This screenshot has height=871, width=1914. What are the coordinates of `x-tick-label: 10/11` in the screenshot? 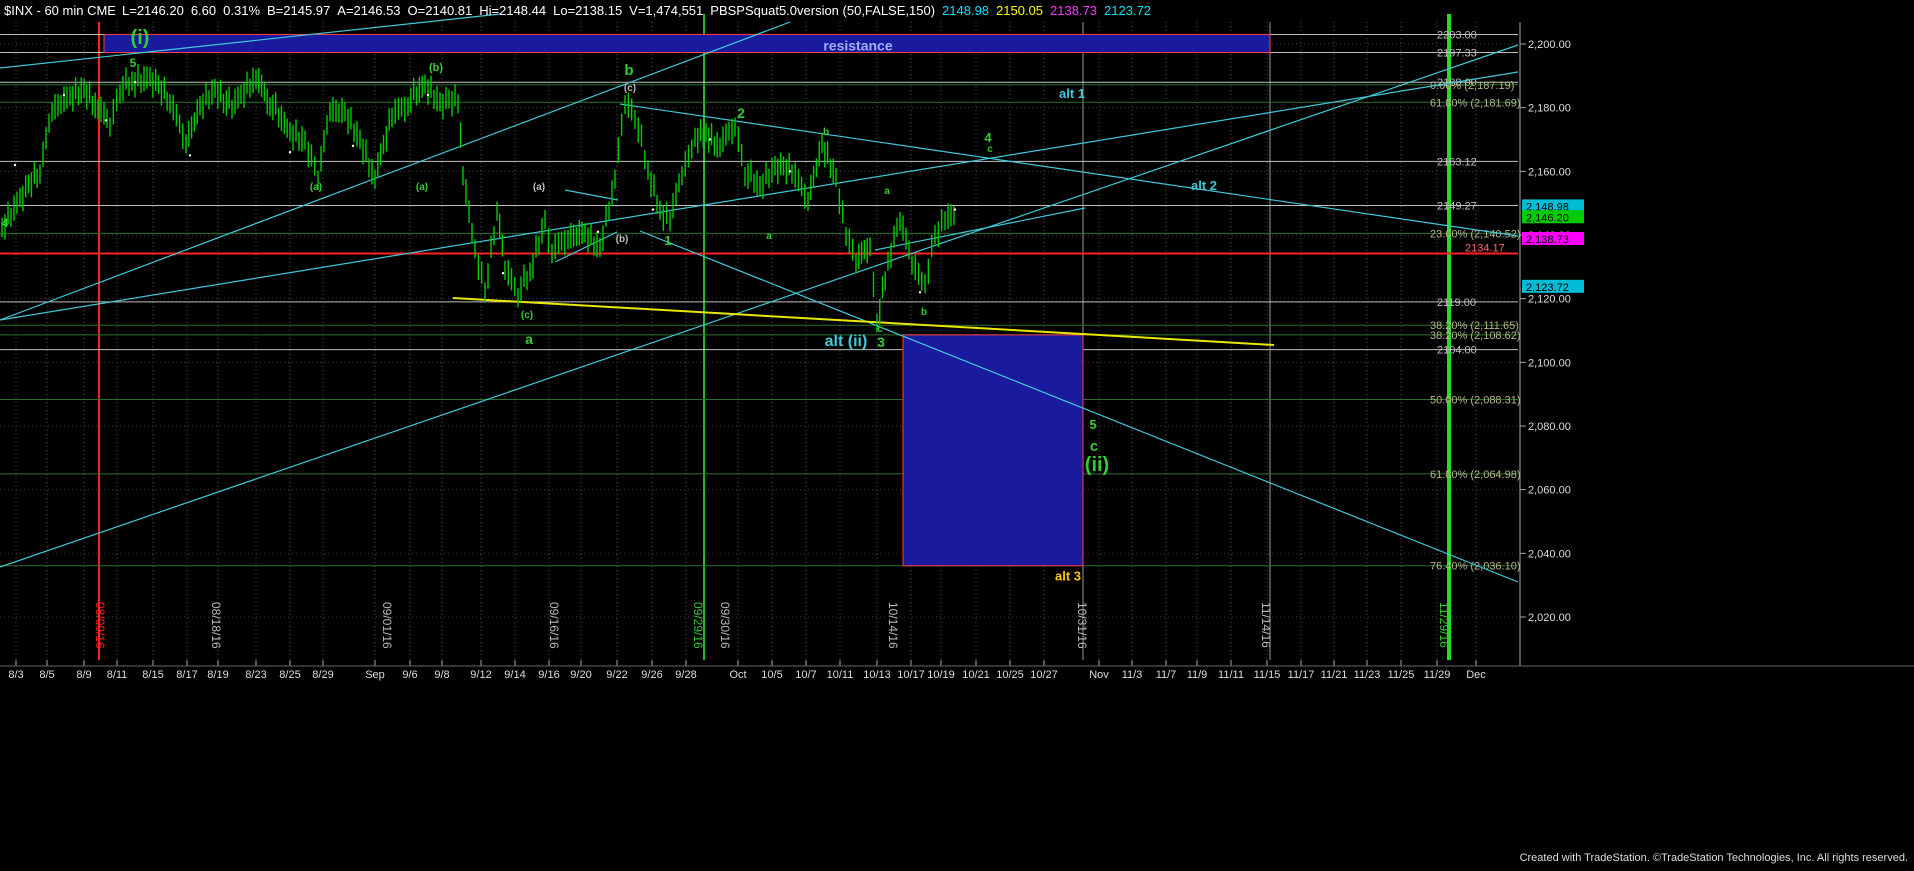 It's located at (840, 675).